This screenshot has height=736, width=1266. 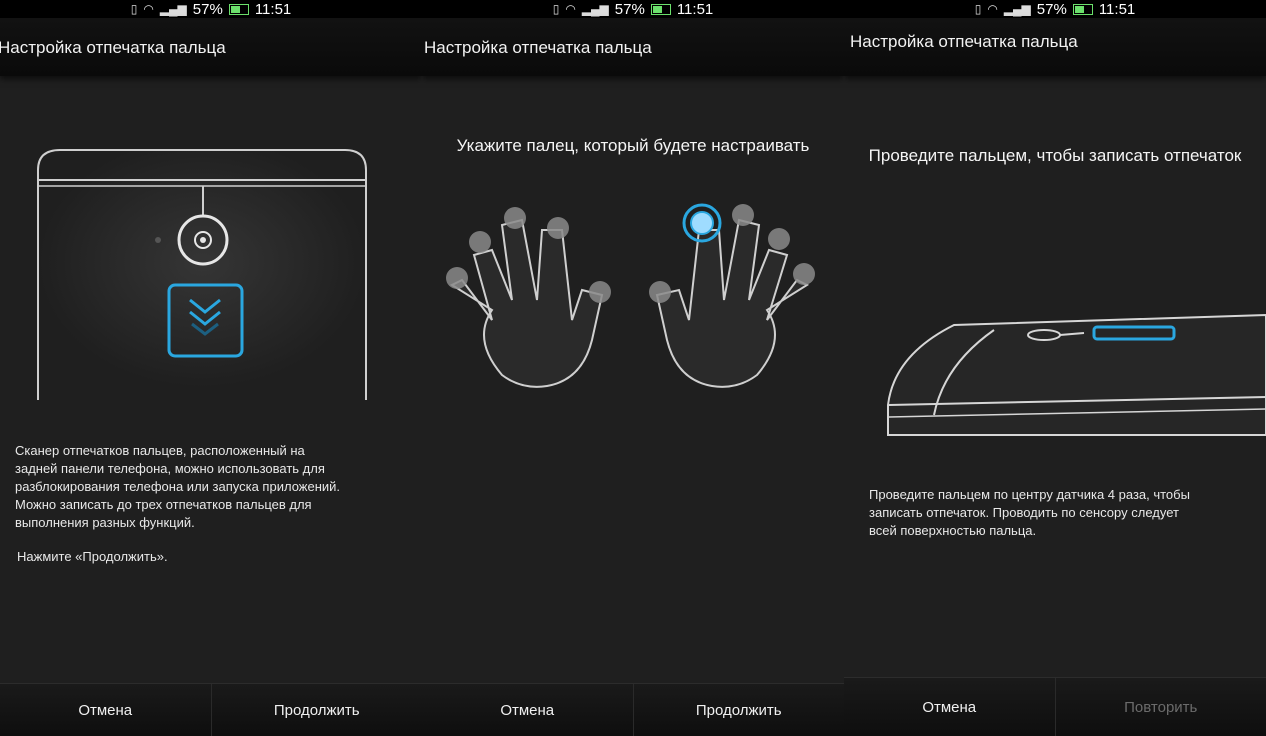 I want to click on finger-right-index, so click(x=702, y=223).